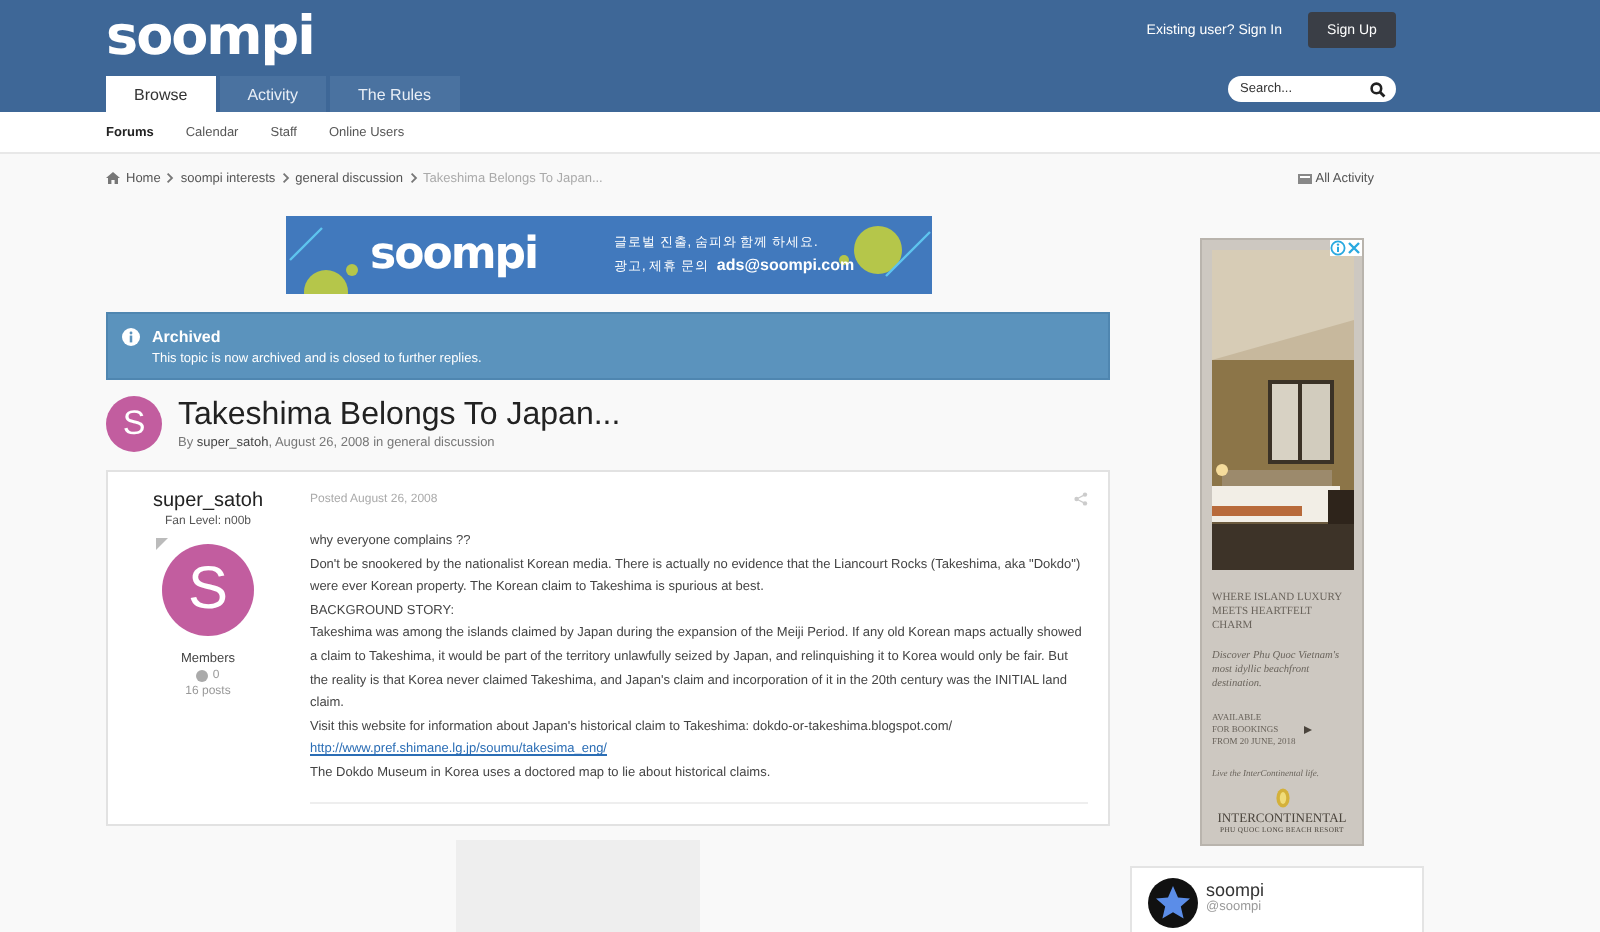 The image size is (1600, 932). What do you see at coordinates (1378, 89) in the screenshot?
I see `search-icon` at bounding box center [1378, 89].